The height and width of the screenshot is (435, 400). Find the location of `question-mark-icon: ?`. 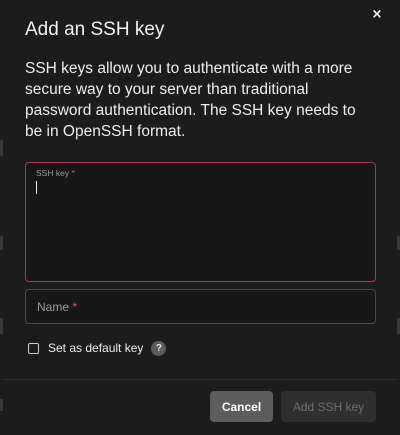

question-mark-icon: ? is located at coordinates (159, 348).